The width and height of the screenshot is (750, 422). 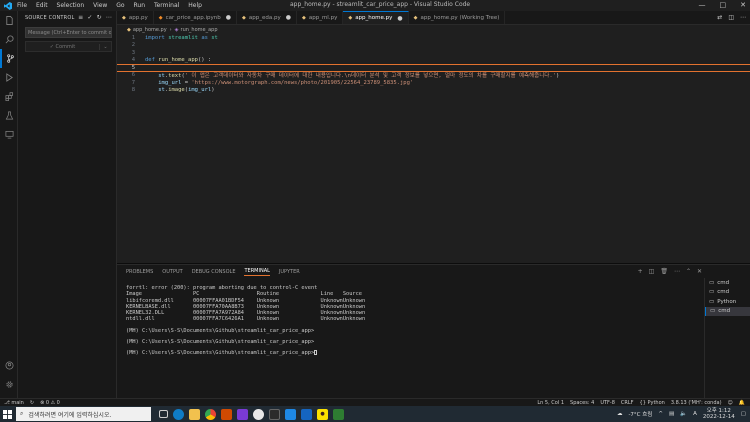 I want to click on tab-problems: PROBLEMS, so click(x=139, y=272).